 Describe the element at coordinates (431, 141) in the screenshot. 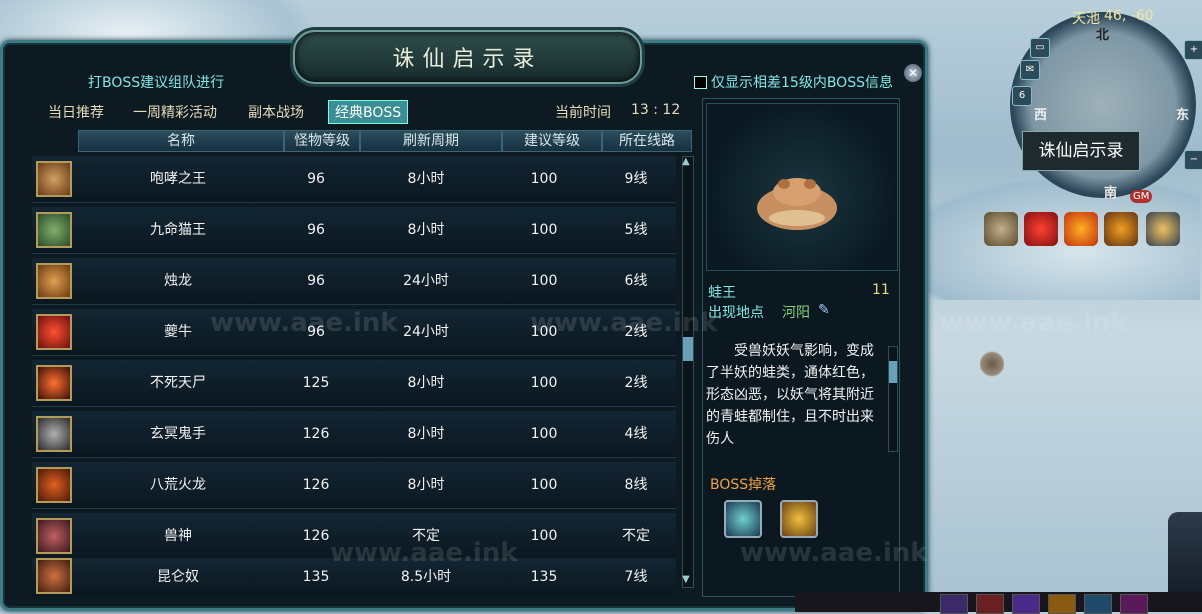

I see `col-refresh: 刷新周期` at that location.